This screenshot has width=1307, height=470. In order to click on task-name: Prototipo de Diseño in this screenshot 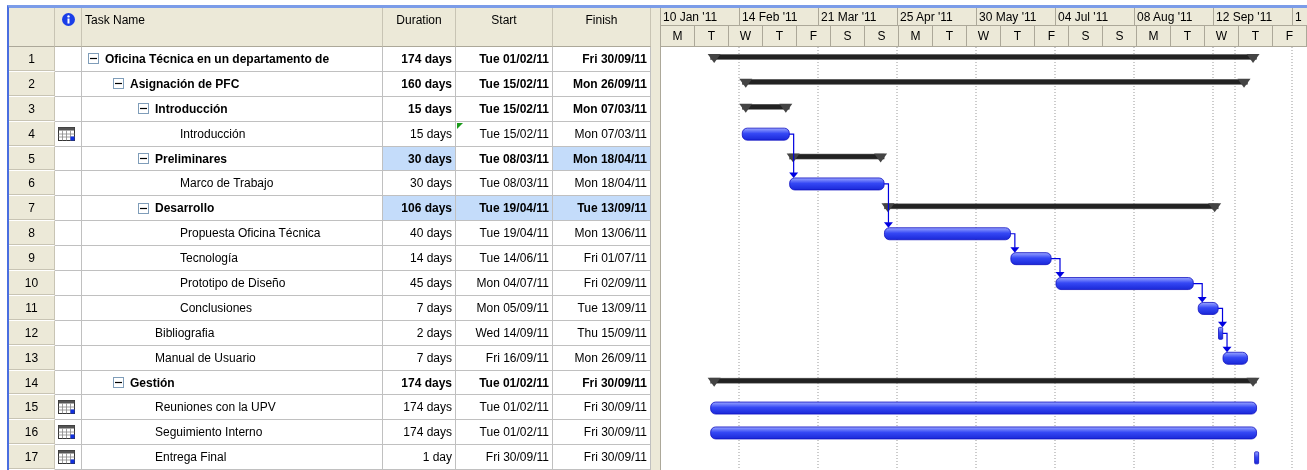, I will do `click(233, 282)`.